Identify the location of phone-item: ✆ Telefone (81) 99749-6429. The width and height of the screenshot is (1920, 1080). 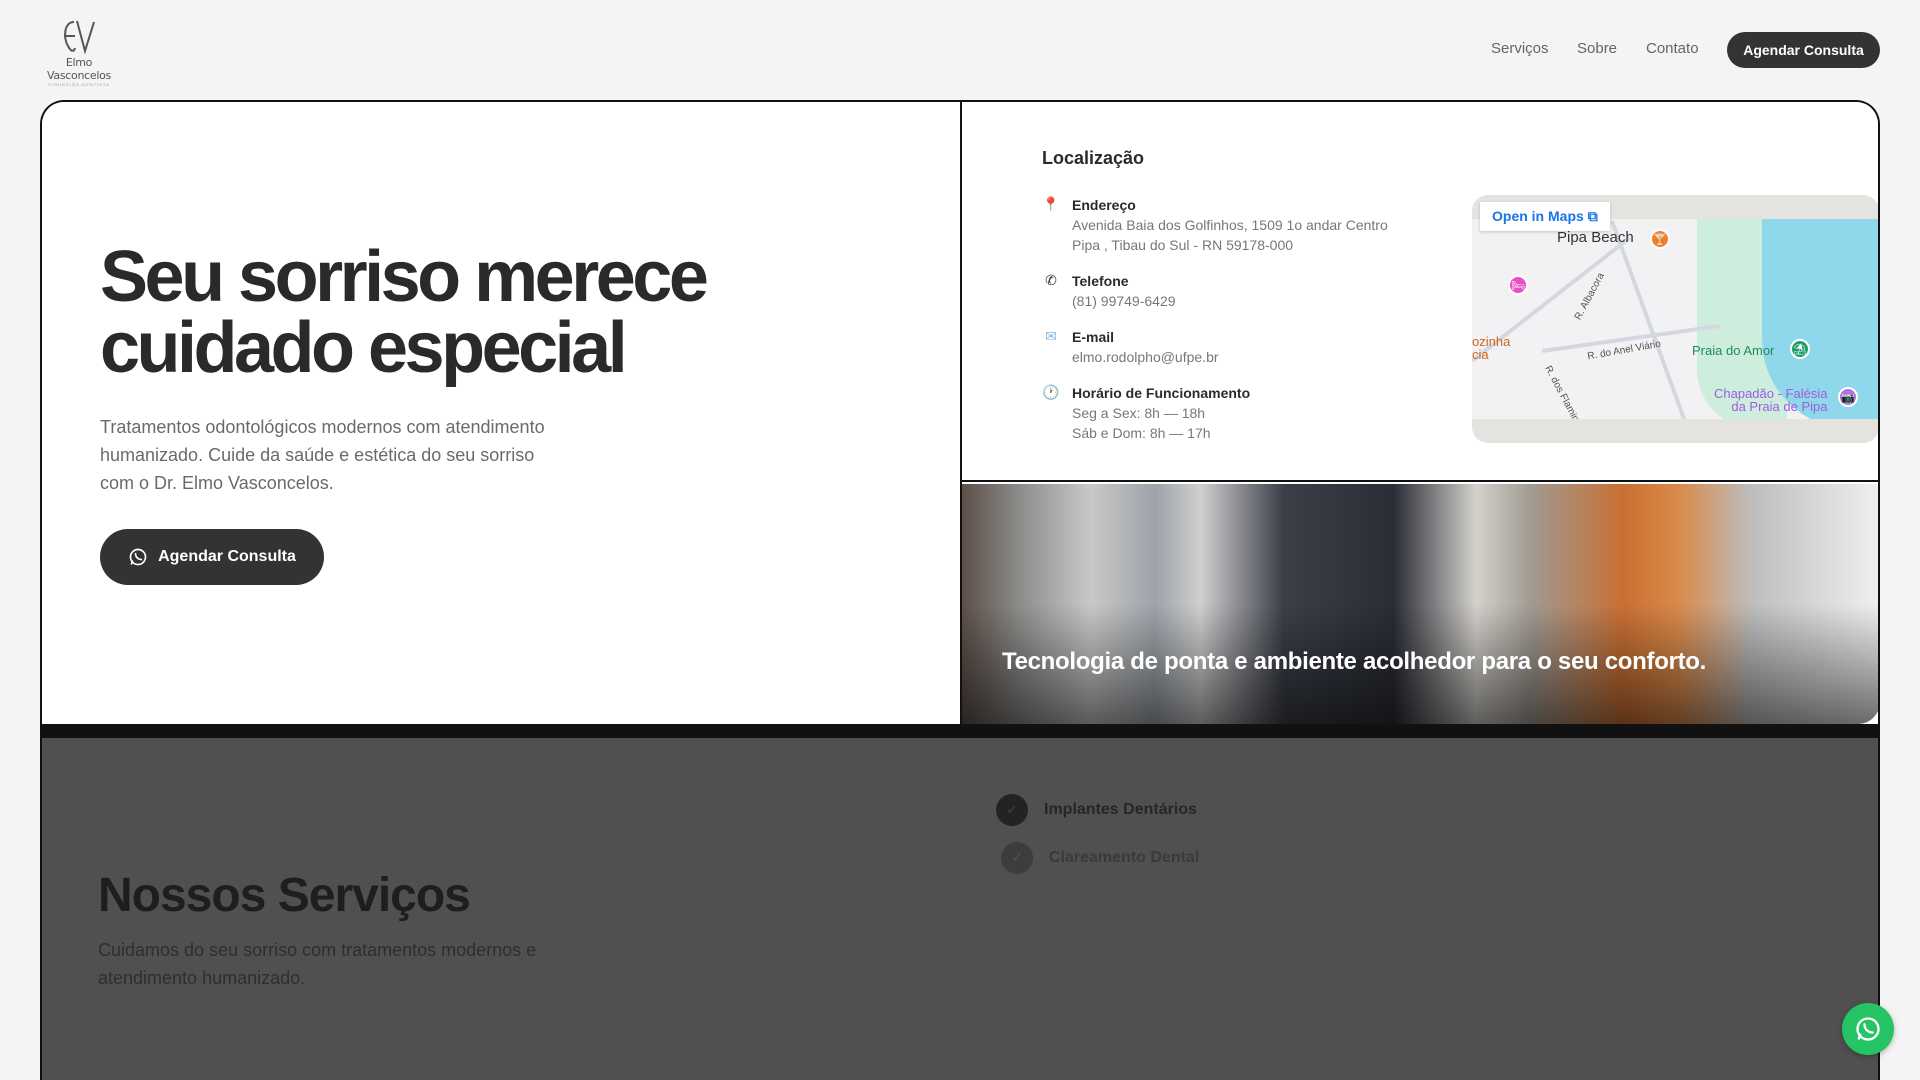
(1232, 291).